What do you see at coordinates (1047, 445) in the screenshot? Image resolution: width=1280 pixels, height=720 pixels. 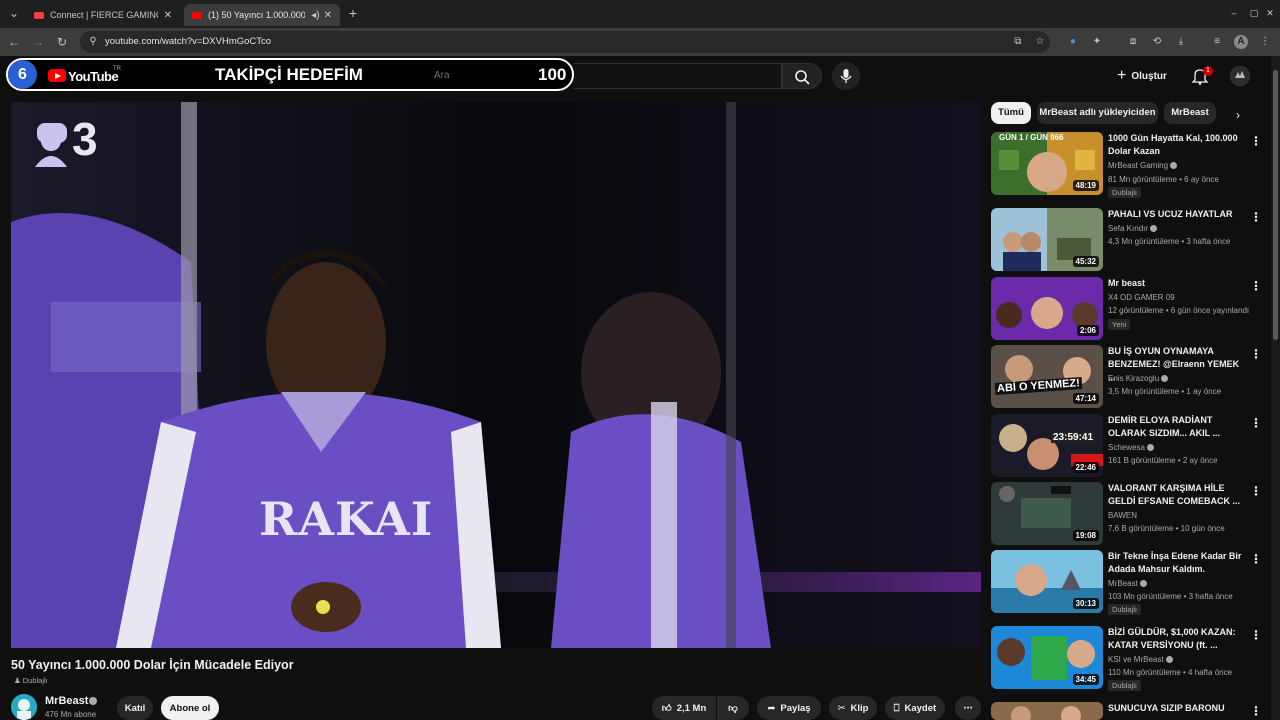 I see `video-thumbnail: 23:59:41 22:46` at bounding box center [1047, 445].